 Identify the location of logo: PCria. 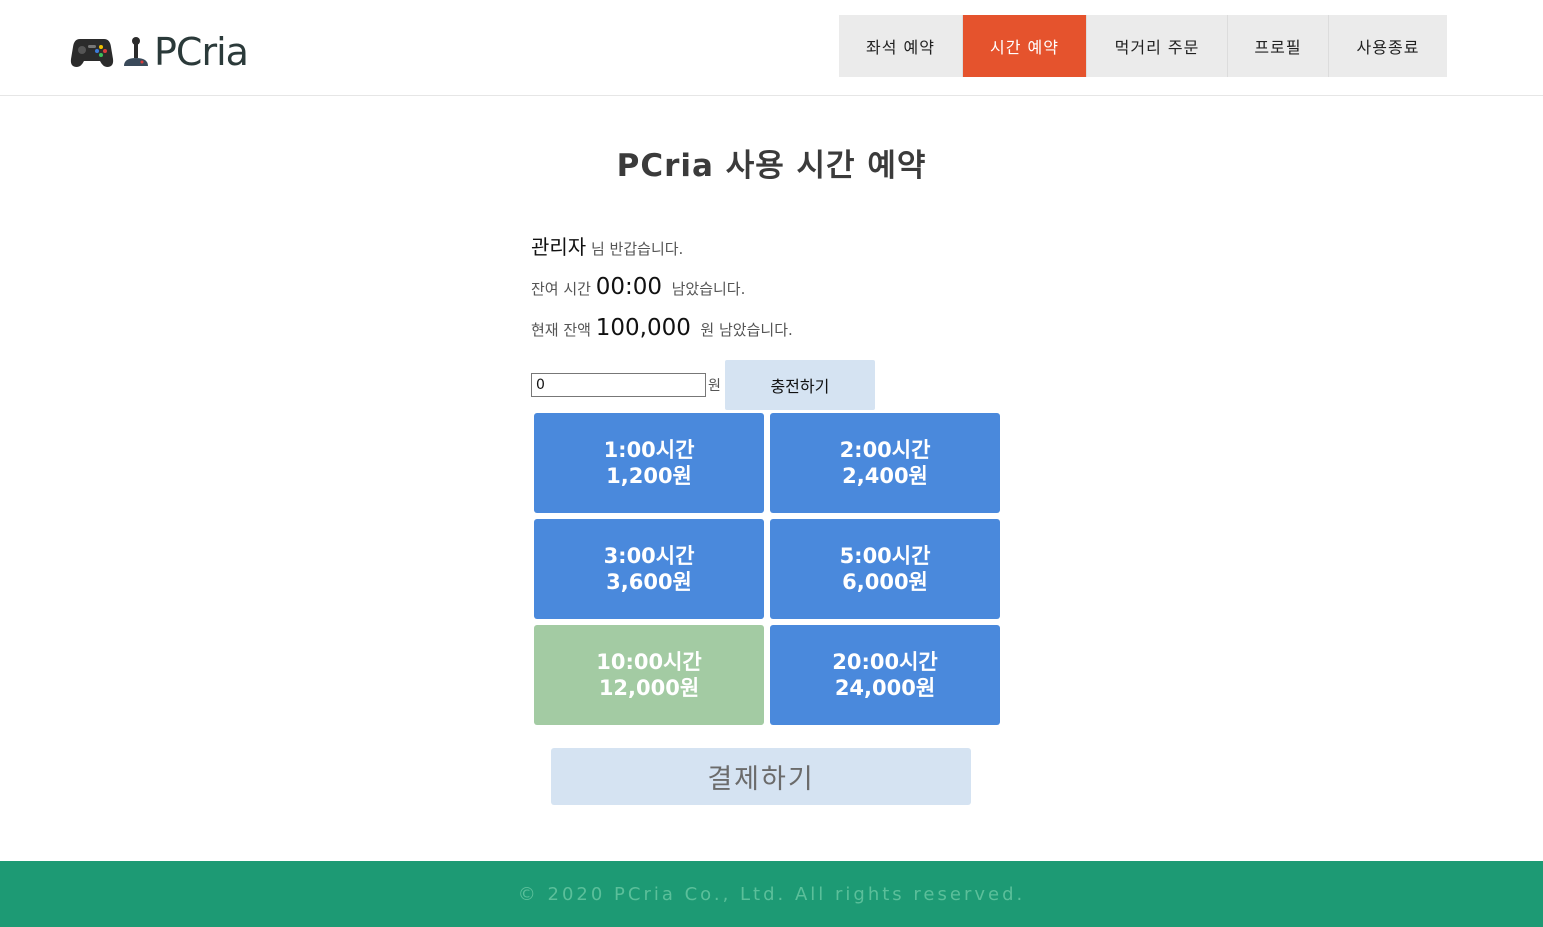
(159, 52).